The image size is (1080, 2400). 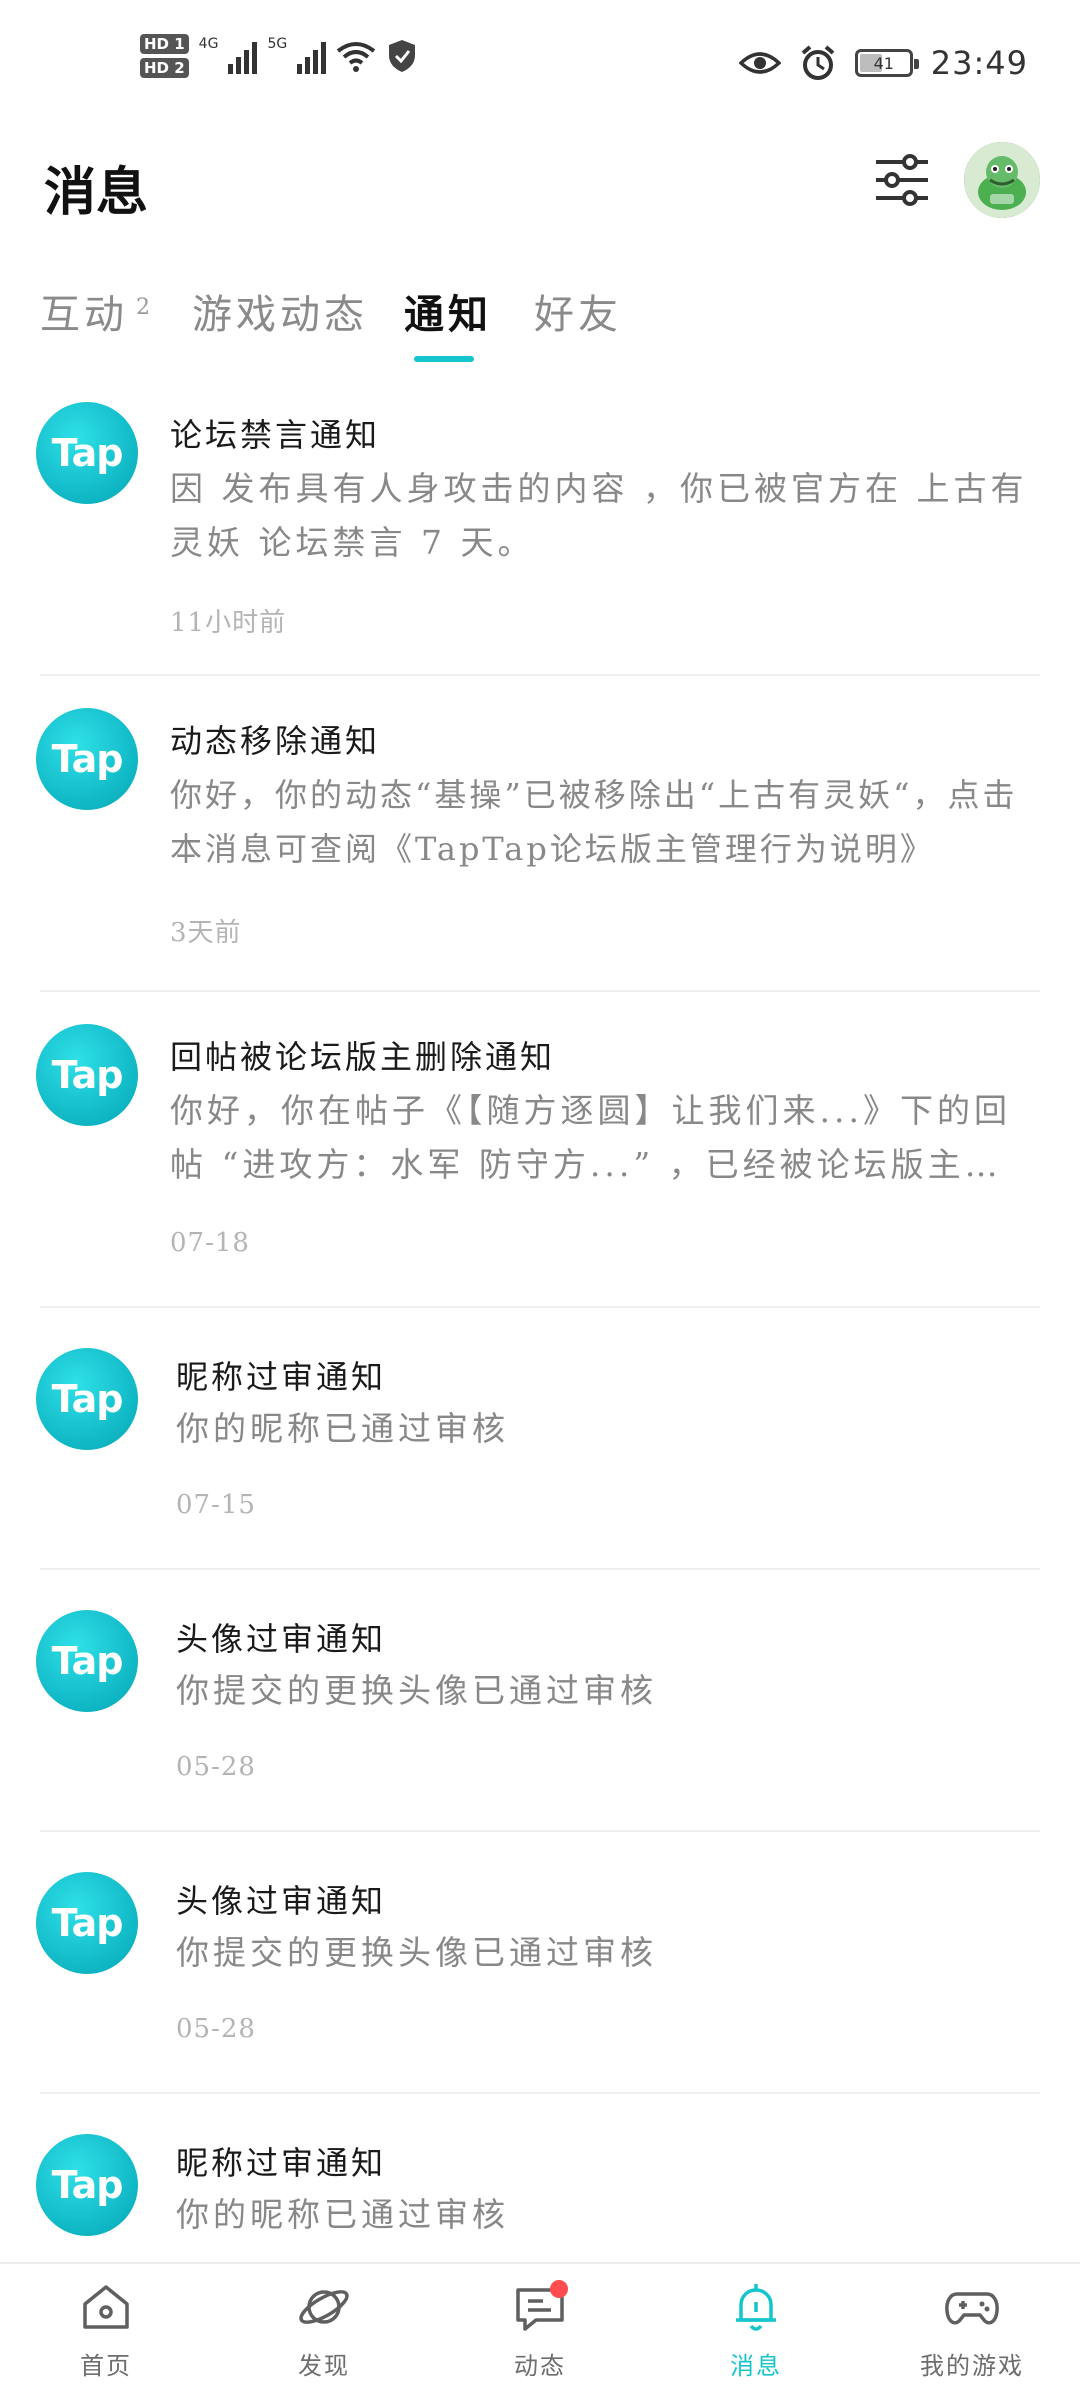 I want to click on gamepad-icon, so click(x=972, y=2308).